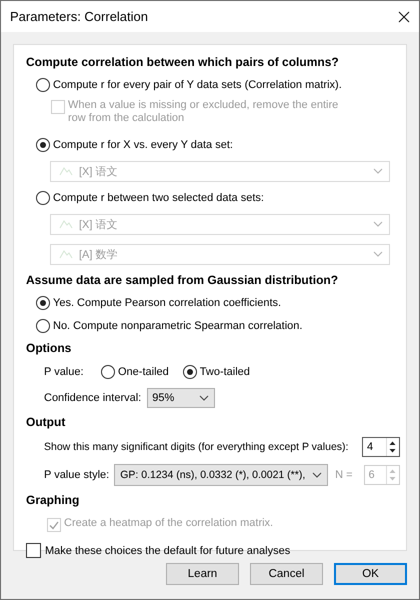 The width and height of the screenshot is (420, 600). What do you see at coordinates (79, 16) in the screenshot?
I see `window-title: Parameters: Correlation` at bounding box center [79, 16].